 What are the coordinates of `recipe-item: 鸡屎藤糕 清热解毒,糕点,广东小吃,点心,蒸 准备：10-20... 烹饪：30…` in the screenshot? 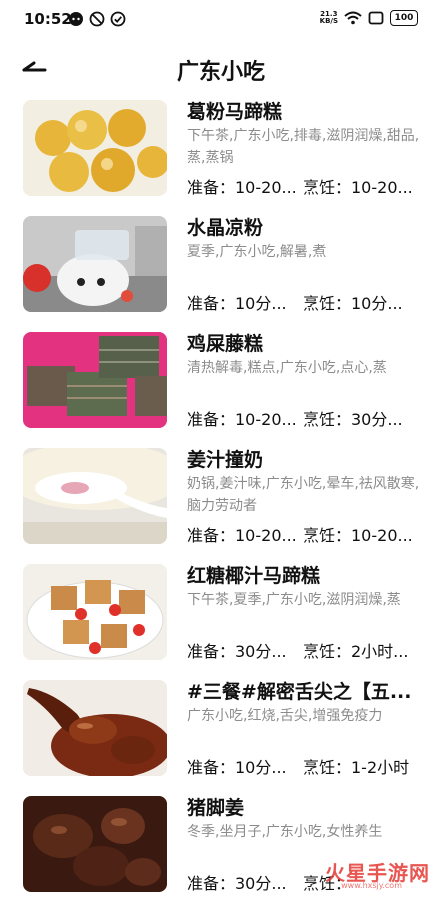 It's located at (221, 382).